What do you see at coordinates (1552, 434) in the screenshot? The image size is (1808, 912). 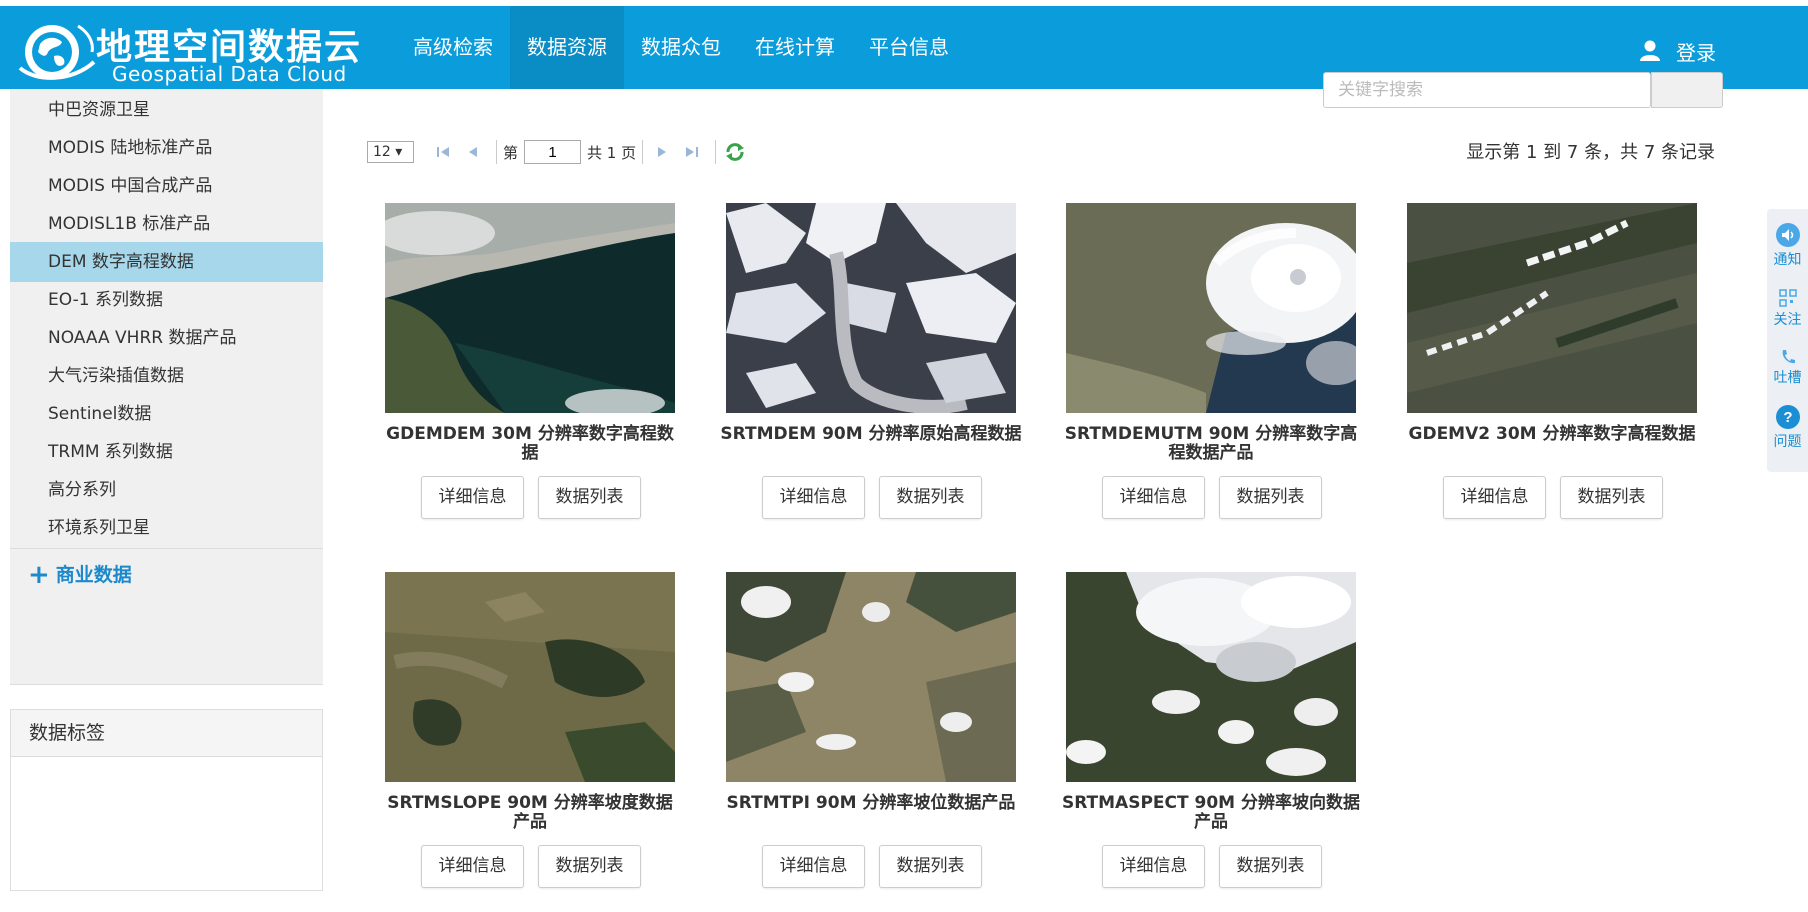 I see `dataset-title: GDEMV2 30M 分辨率数字高程数据` at bounding box center [1552, 434].